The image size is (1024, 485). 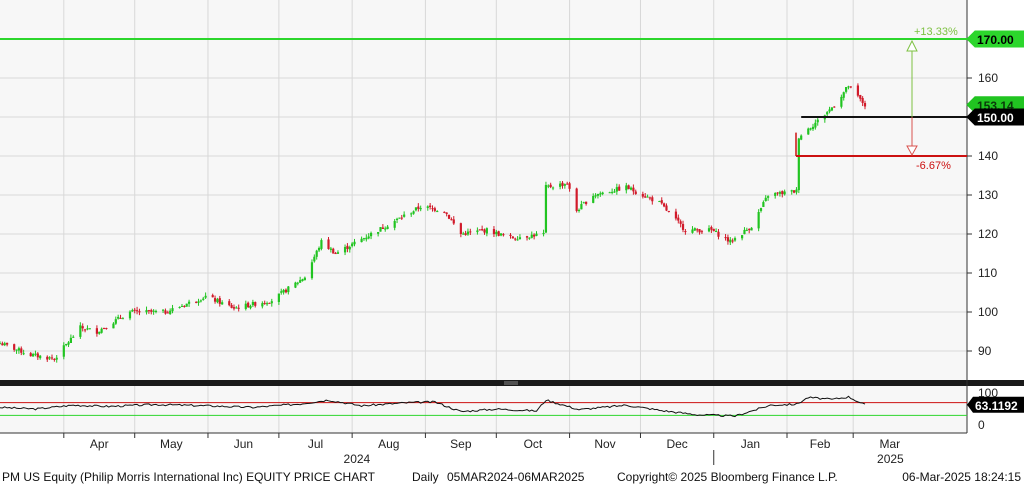 I want to click on month-label: Aug, so click(x=388, y=444).